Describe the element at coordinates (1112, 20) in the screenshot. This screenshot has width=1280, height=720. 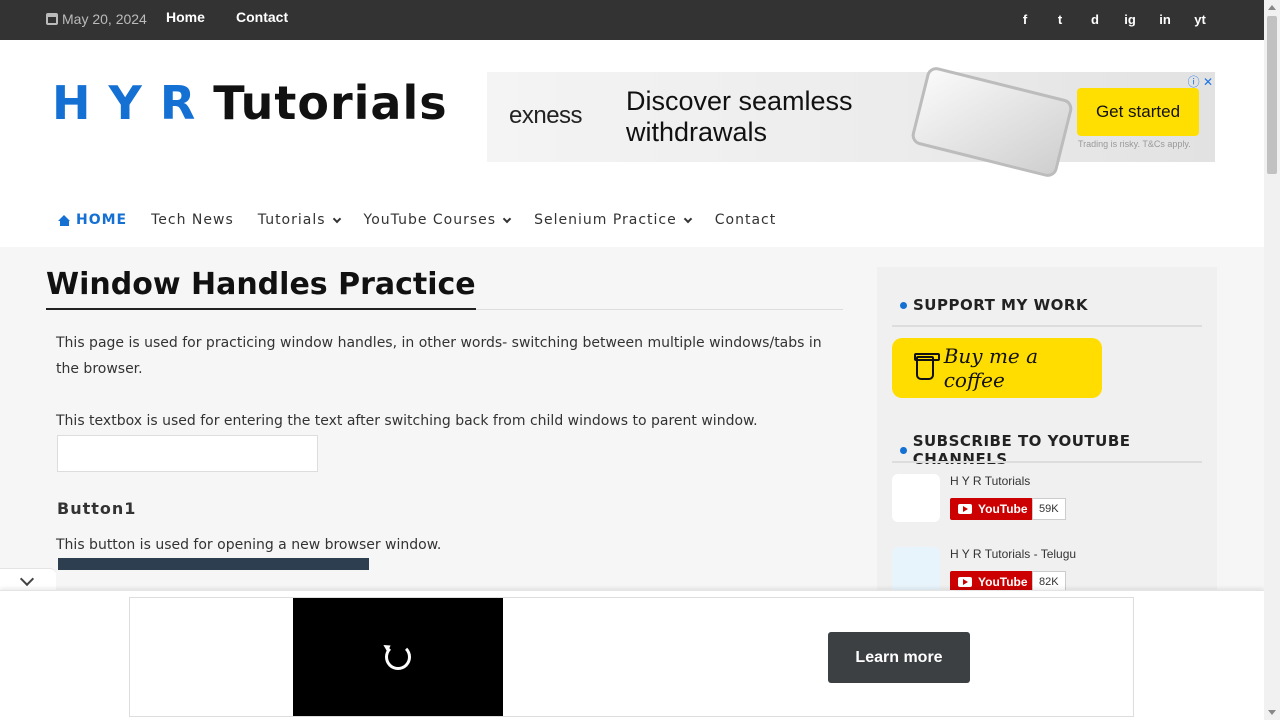
I see `social-links: f t d ig in yt` at that location.